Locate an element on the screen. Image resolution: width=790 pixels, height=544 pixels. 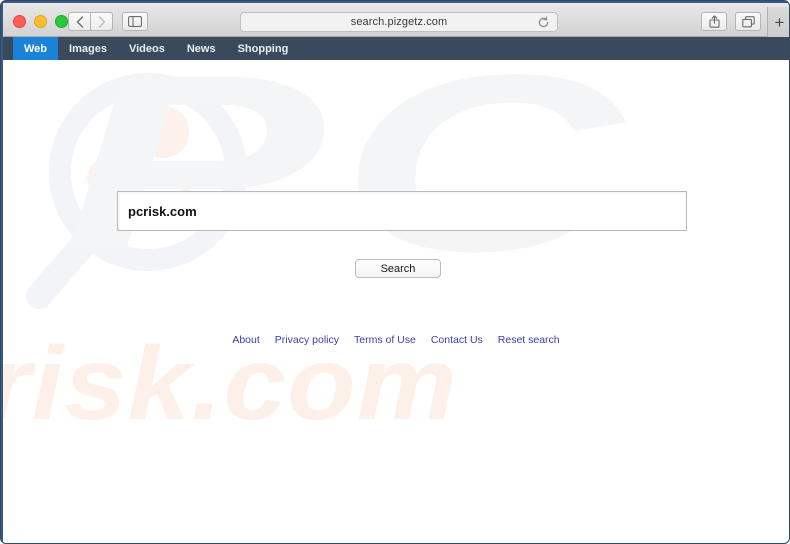
nav-tab-images: Images is located at coordinates (88, 48).